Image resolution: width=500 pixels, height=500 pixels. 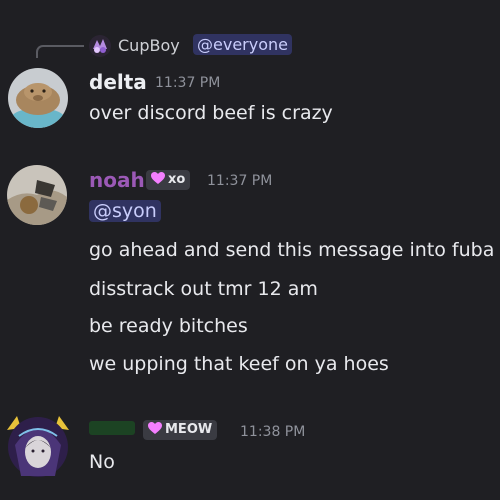 I want to click on reply-author-avatar, so click(x=100, y=46).